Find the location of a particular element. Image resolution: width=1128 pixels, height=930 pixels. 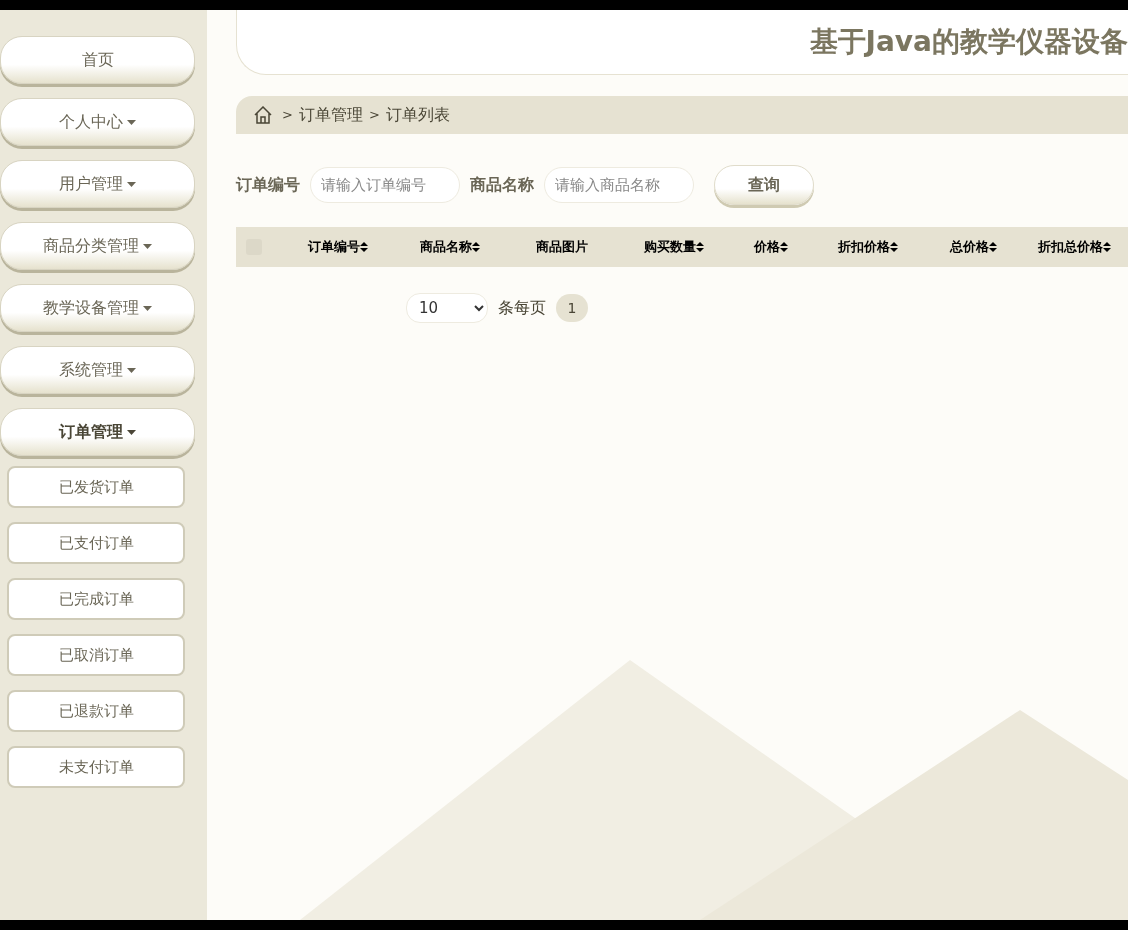

field-label: 商品名称 is located at coordinates (502, 185).